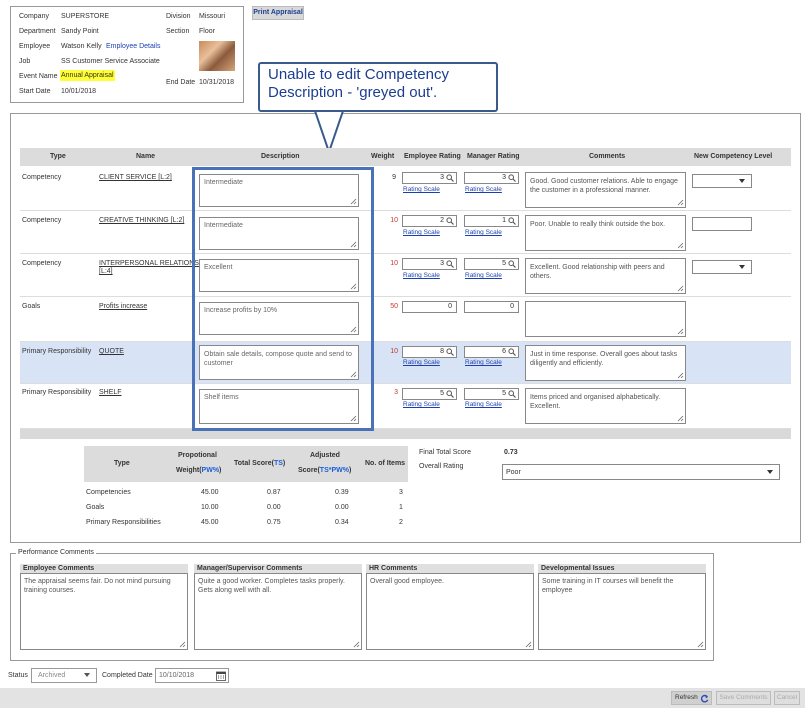  What do you see at coordinates (401, 492) in the screenshot?
I see `summary-row-items: 3` at bounding box center [401, 492].